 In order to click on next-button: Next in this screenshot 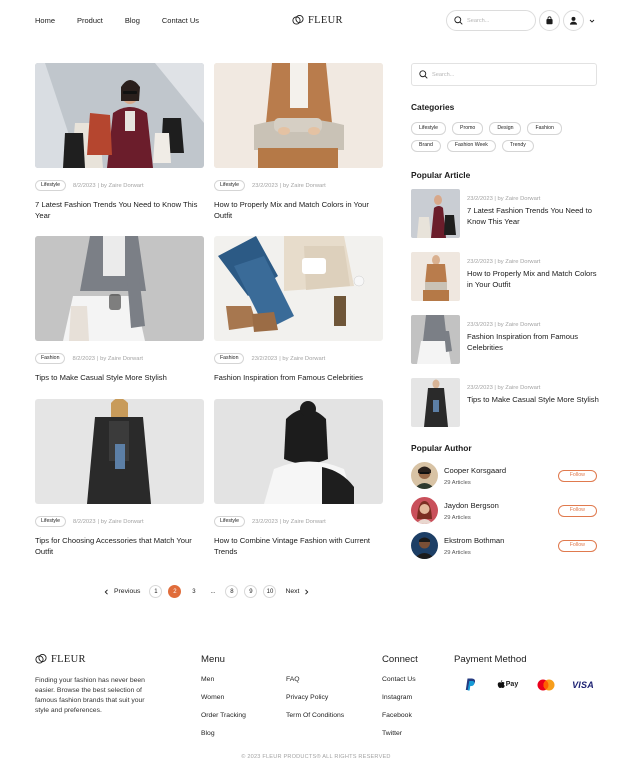, I will do `click(297, 591)`.